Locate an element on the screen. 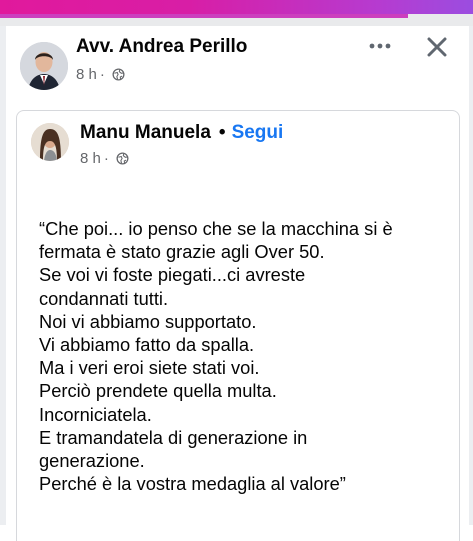  post-text-line: Se voi vi foste piegati...ci avreste is located at coordinates (172, 275).